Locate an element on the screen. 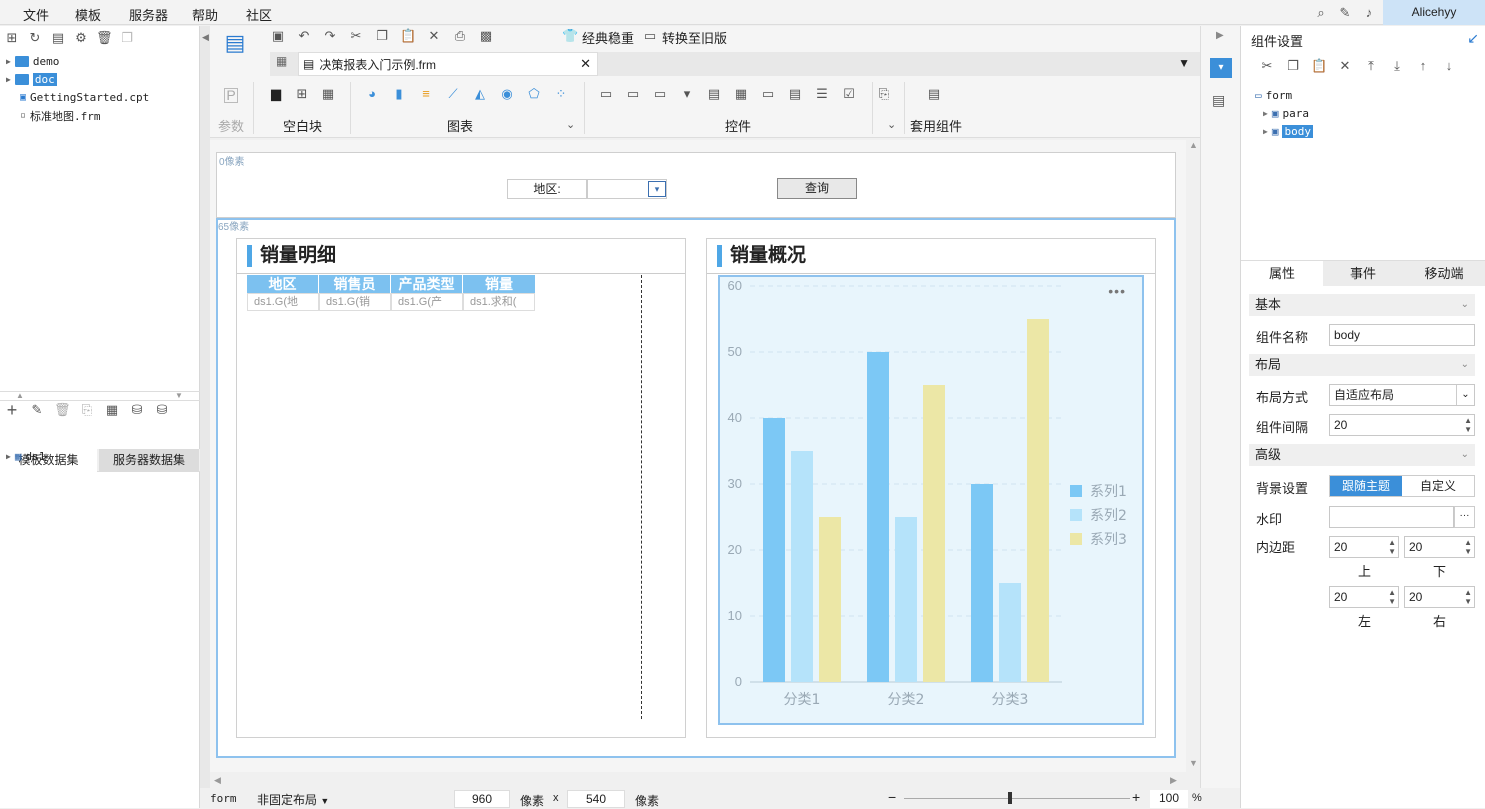 This screenshot has width=1485, height=809. user-name: Alicehyy is located at coordinates (1434, 12).